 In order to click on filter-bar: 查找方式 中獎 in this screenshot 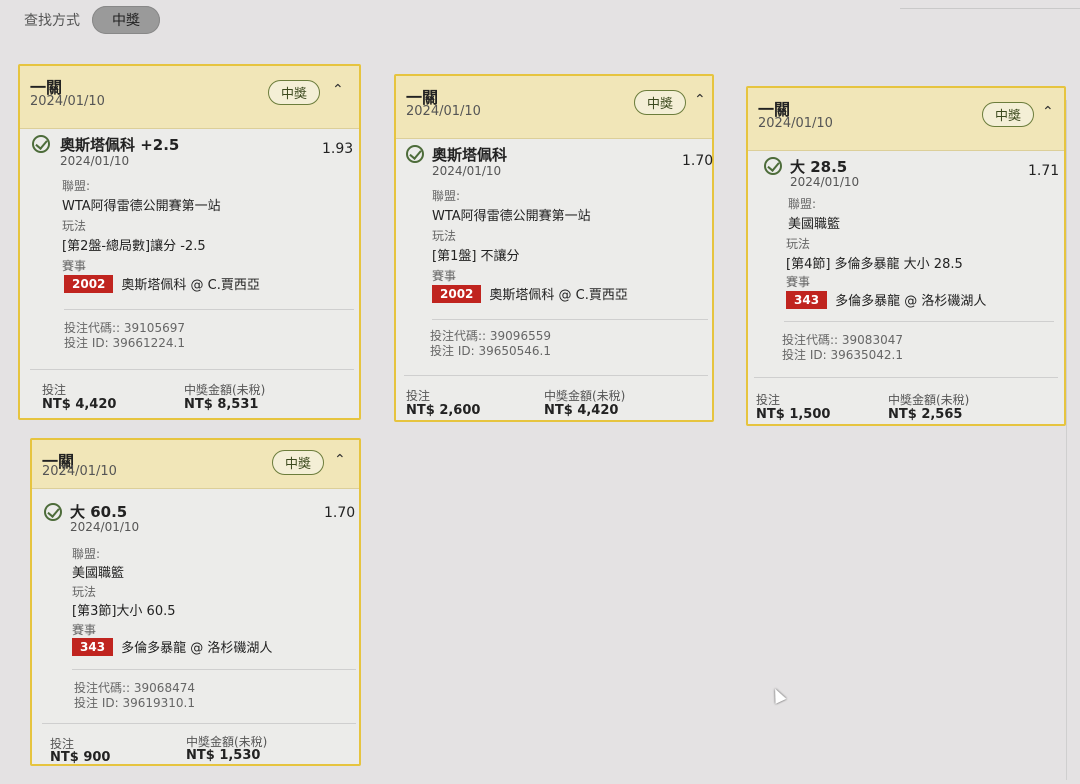, I will do `click(92, 20)`.